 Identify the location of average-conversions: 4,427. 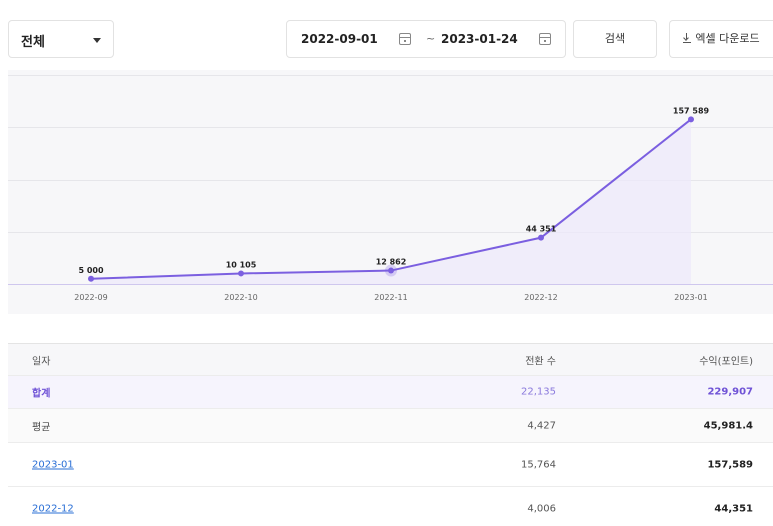
(541, 425).